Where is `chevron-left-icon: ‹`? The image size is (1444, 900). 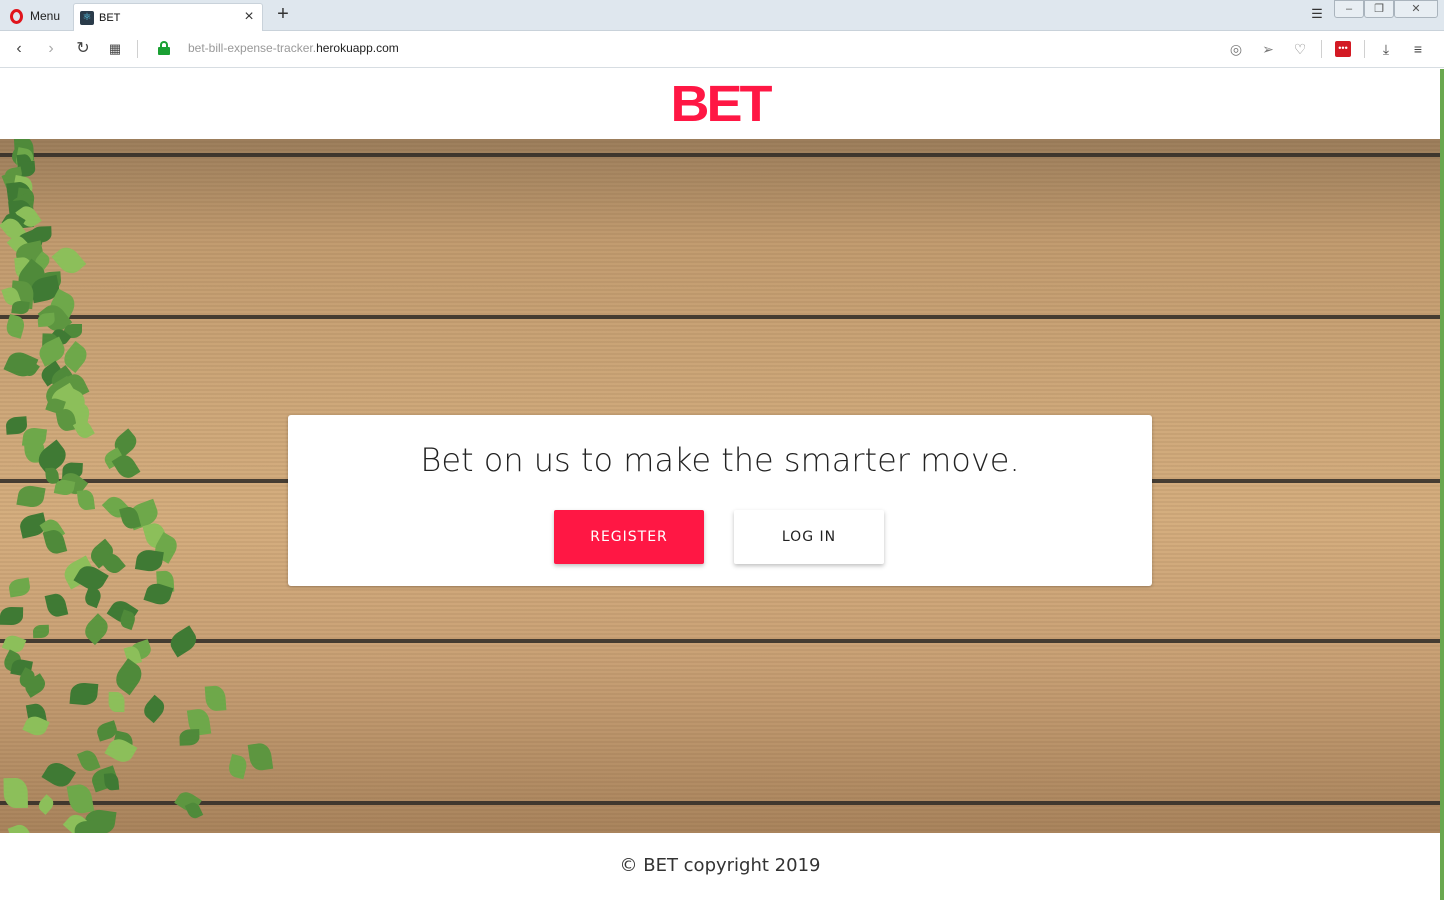
chevron-left-icon: ‹ is located at coordinates (19, 49).